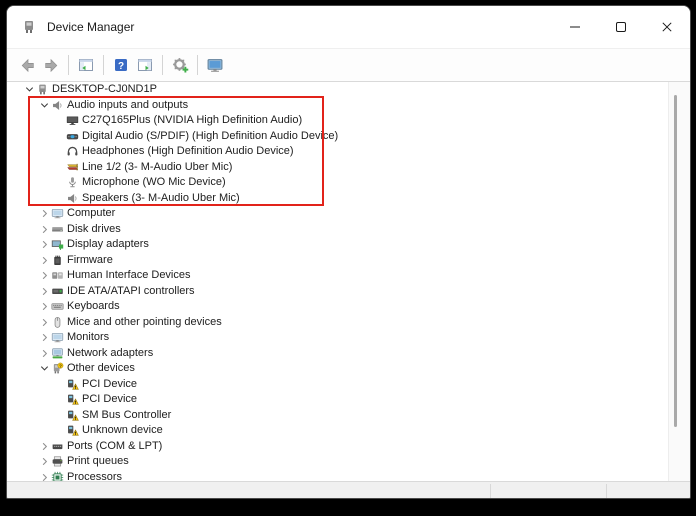 The height and width of the screenshot is (516, 696). I want to click on help-icon: ?, so click(121, 65).